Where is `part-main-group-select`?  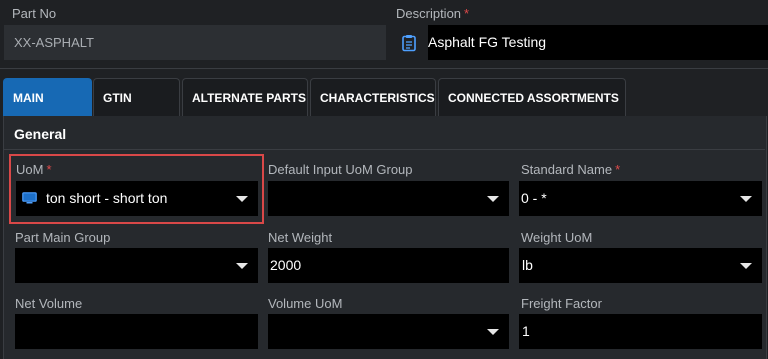
part-main-group-select is located at coordinates (136, 265).